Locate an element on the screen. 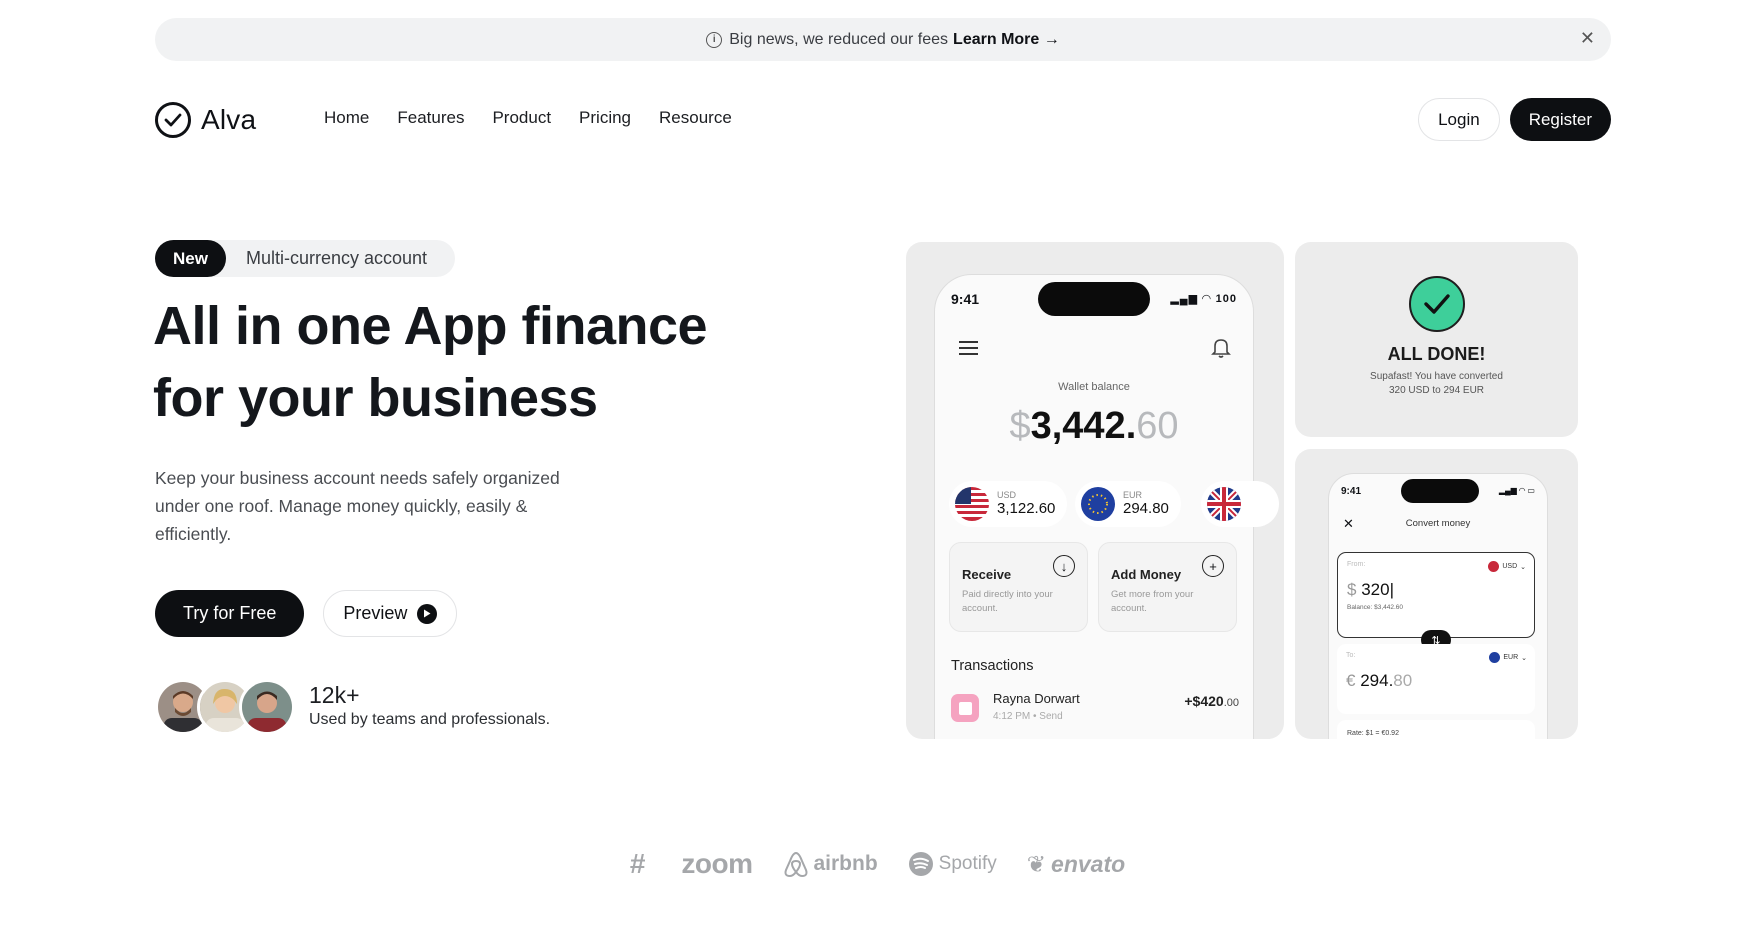  zoom-logo: zoom is located at coordinates (717, 863).